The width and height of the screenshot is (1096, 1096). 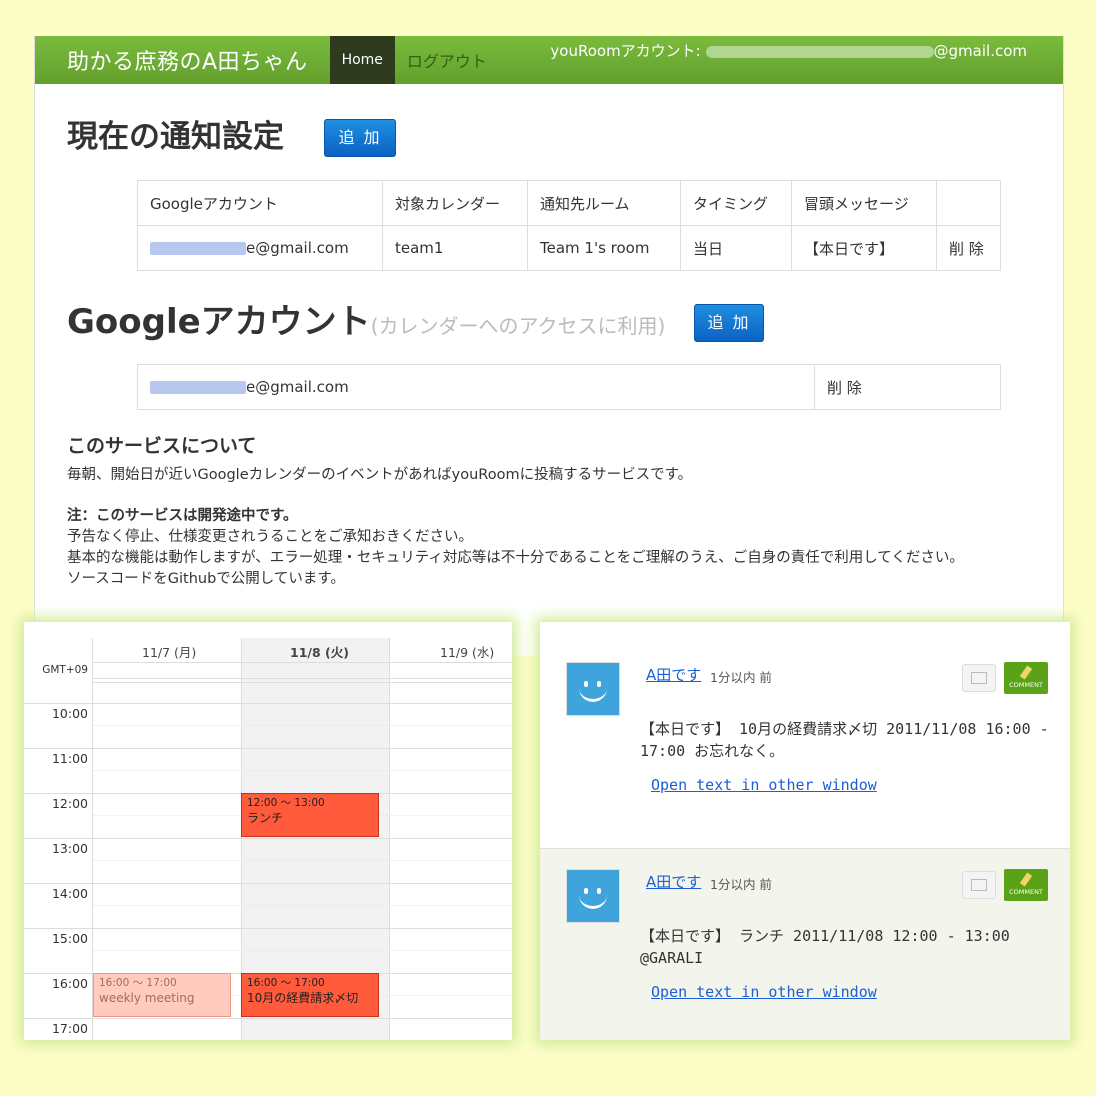 I want to click on column-header: 冒頭メッセージ, so click(x=864, y=203).